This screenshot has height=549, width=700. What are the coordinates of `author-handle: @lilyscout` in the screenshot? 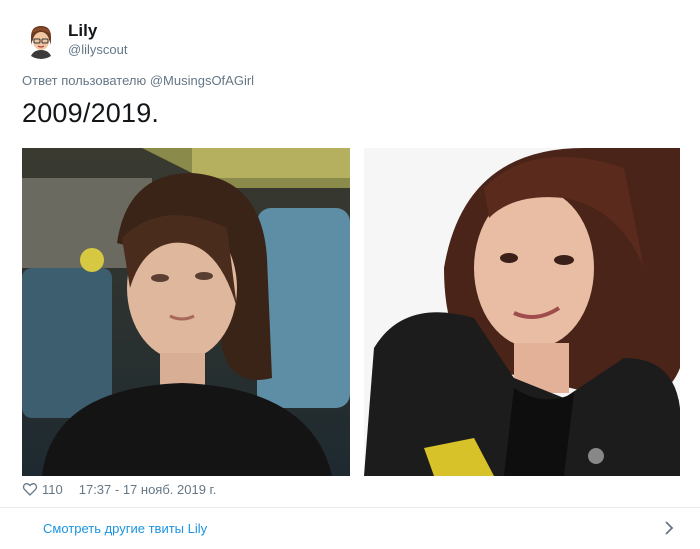 It's located at (97, 50).